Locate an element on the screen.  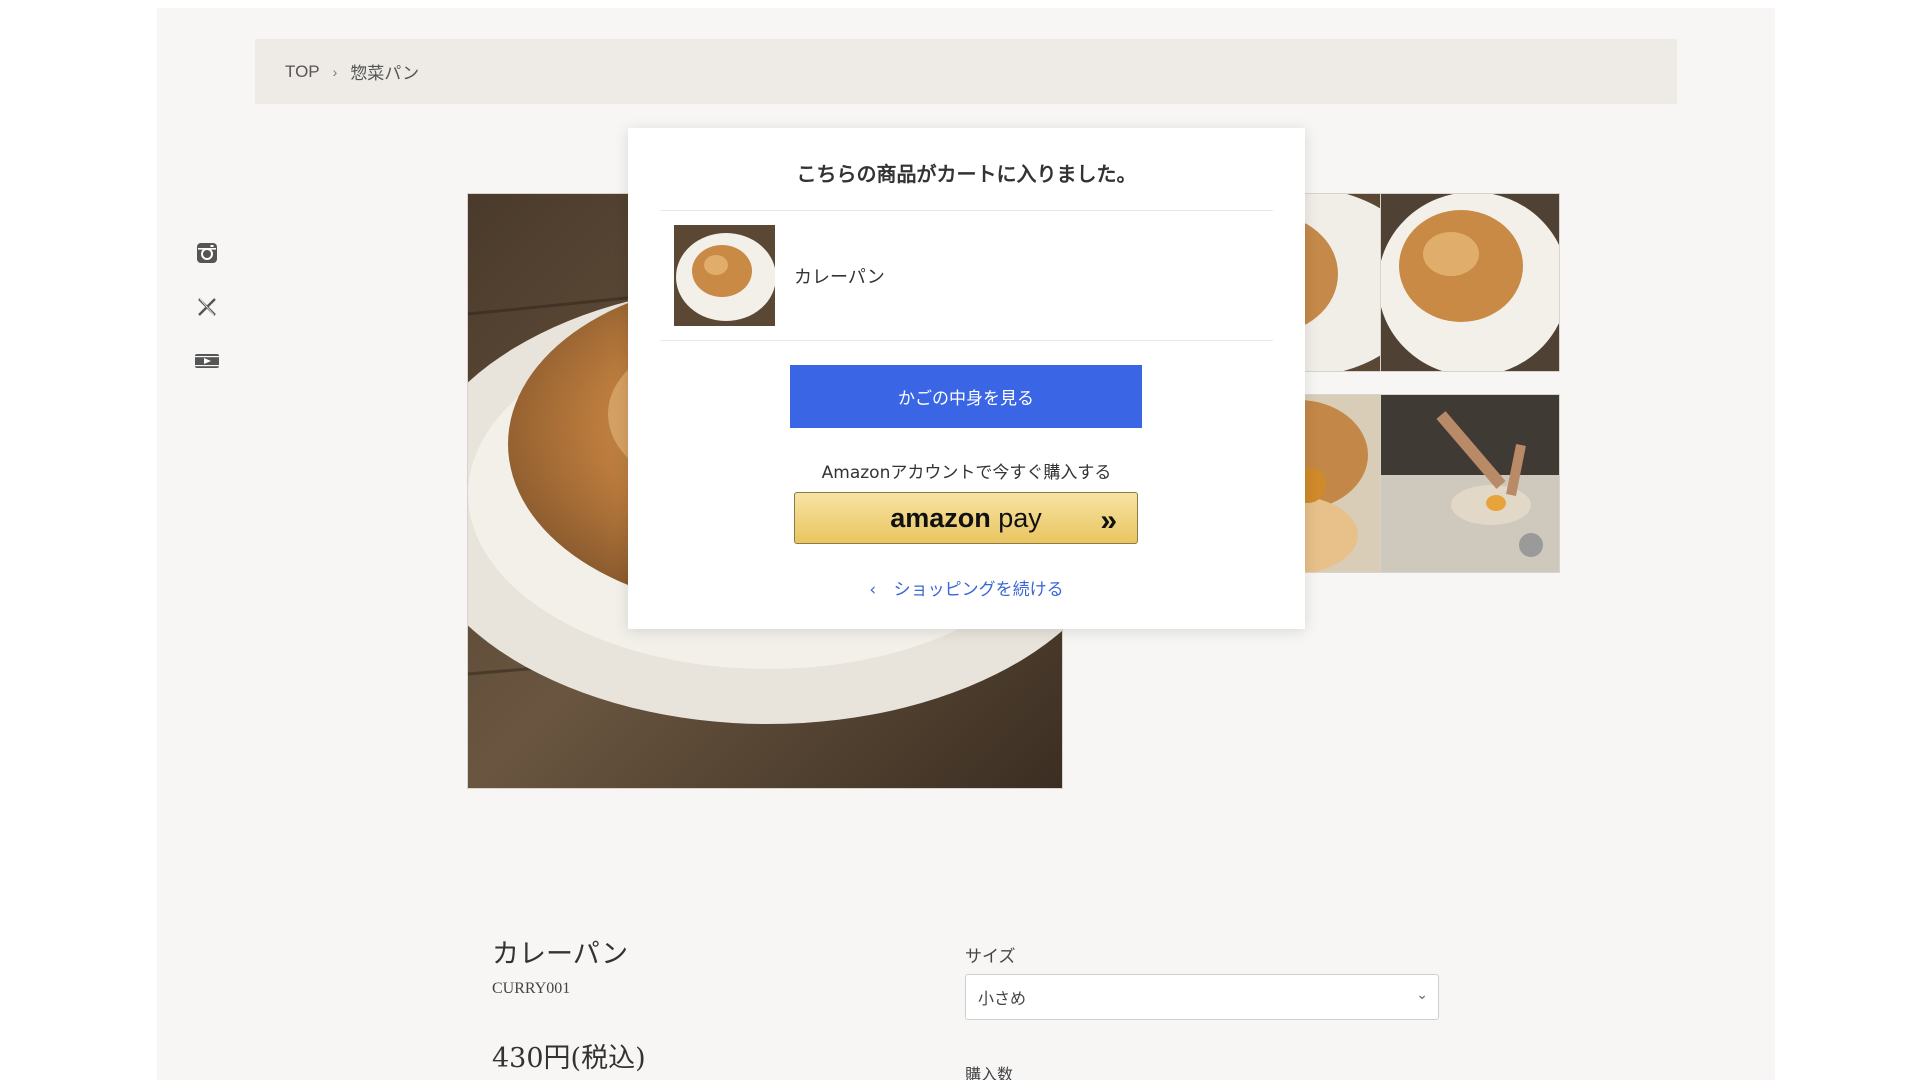
breadcrumb-home-link: TOP is located at coordinates (302, 72).